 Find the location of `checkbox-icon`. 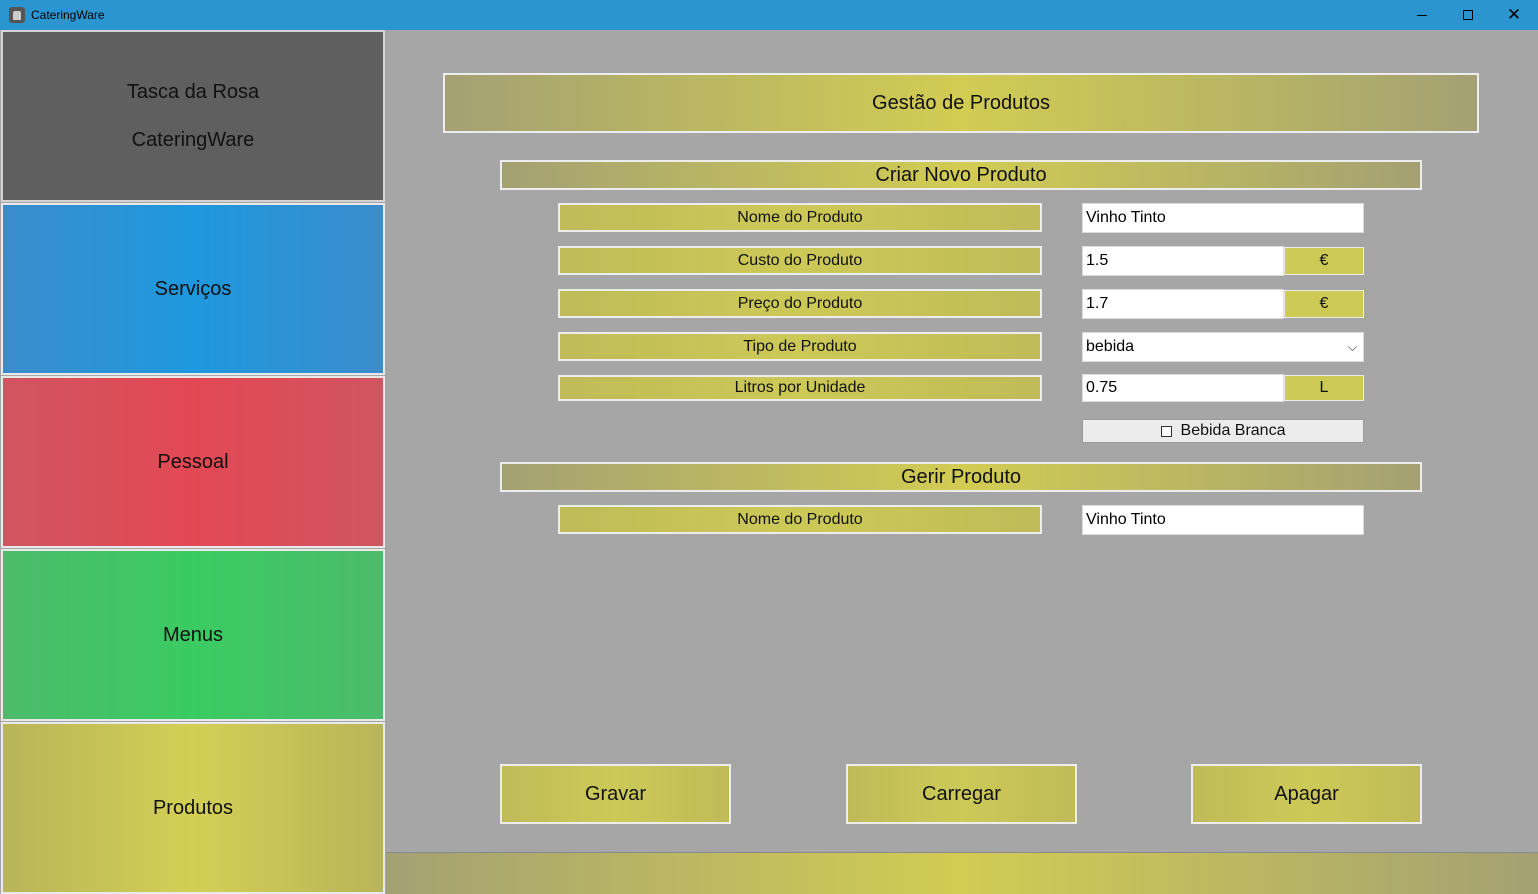

checkbox-icon is located at coordinates (1166, 431).